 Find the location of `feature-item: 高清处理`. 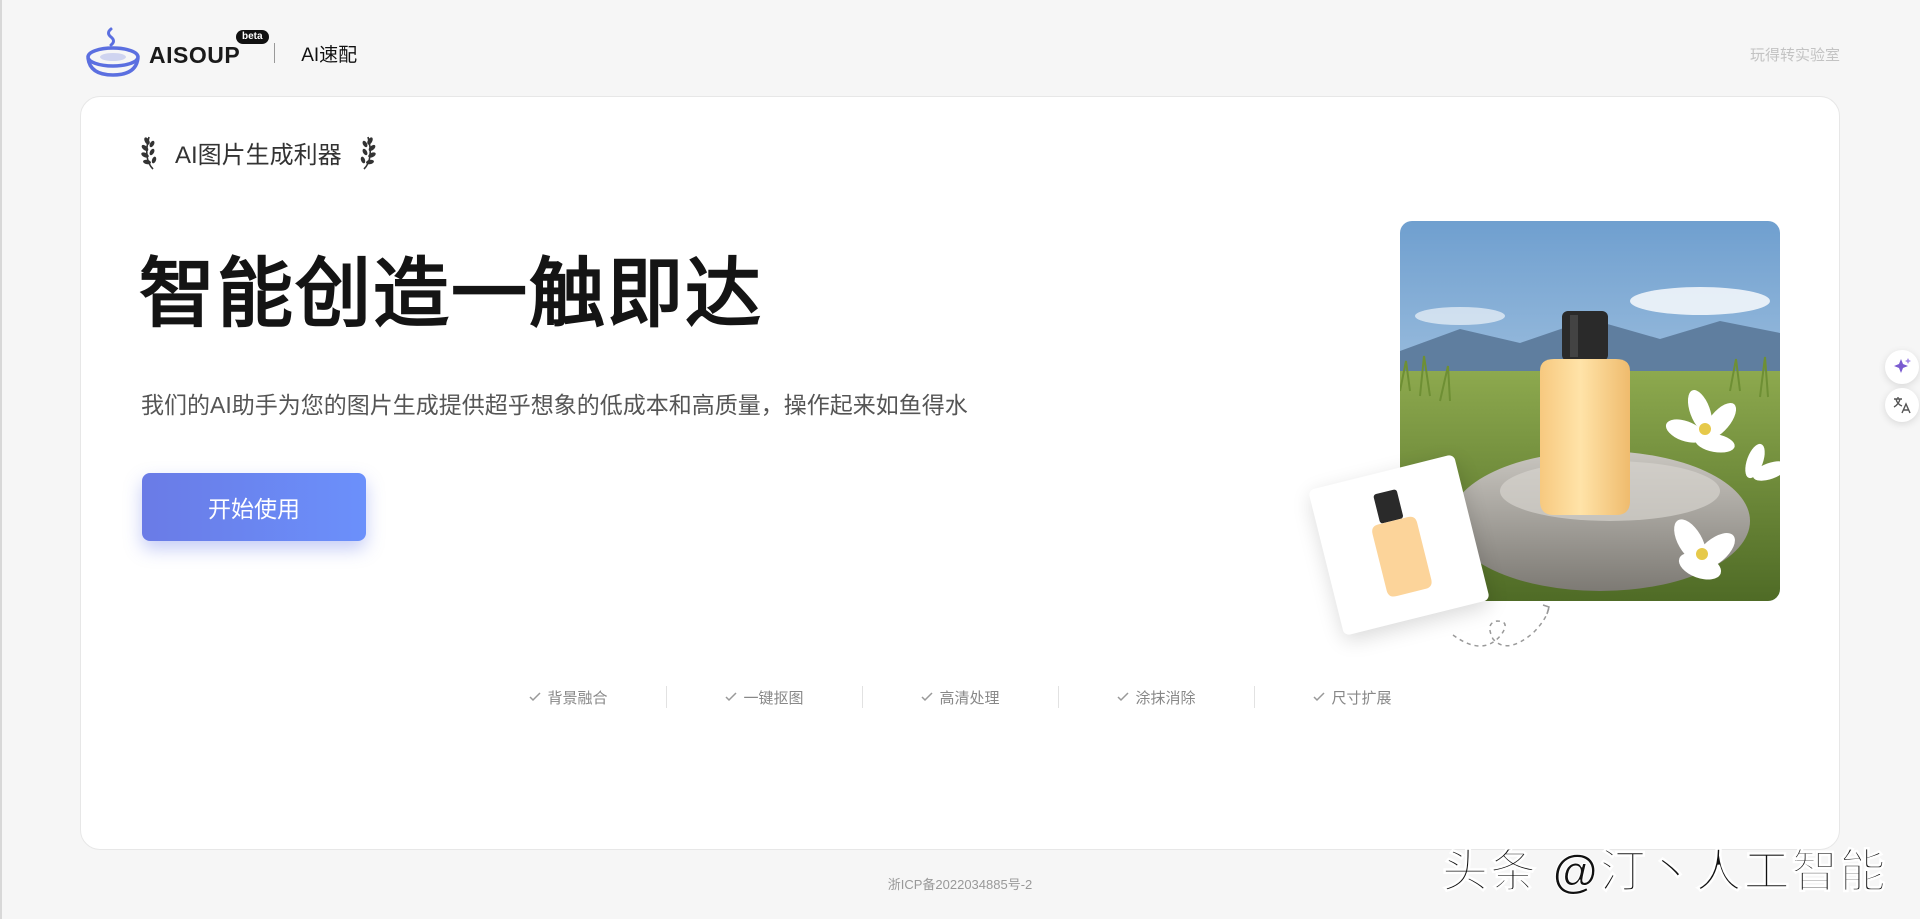

feature-item: 高清处理 is located at coordinates (960, 697).